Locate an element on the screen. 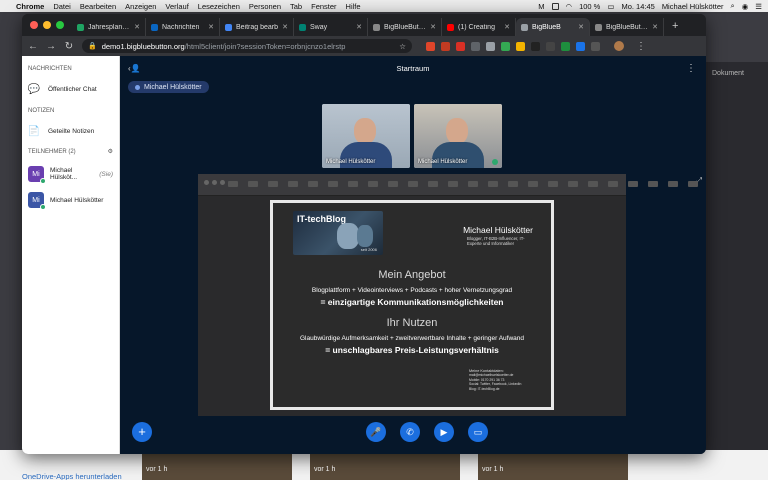  onedrive-link: OneDrive-Apps herunterladen is located at coordinates (72, 476).